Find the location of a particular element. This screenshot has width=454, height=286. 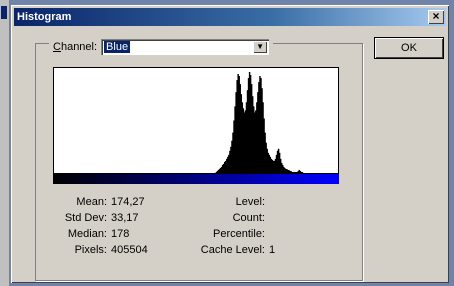

stats-right: Level: Count: Percentile: Cache Level: 1 is located at coordinates (228, 226).